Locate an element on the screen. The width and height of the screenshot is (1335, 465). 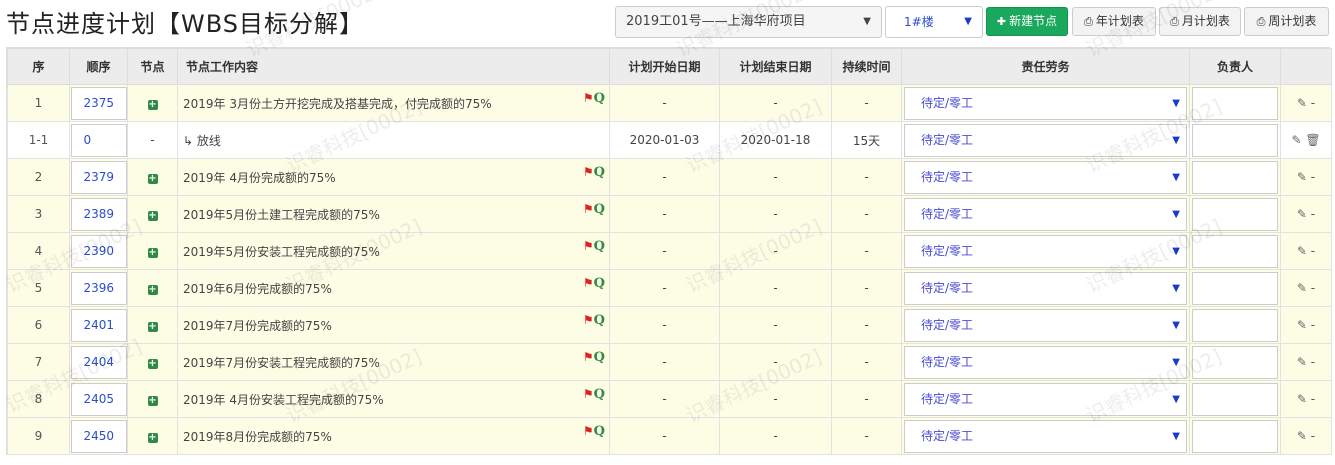
content-text: 2019年5月份安装工程完成额的75% is located at coordinates (281, 251).